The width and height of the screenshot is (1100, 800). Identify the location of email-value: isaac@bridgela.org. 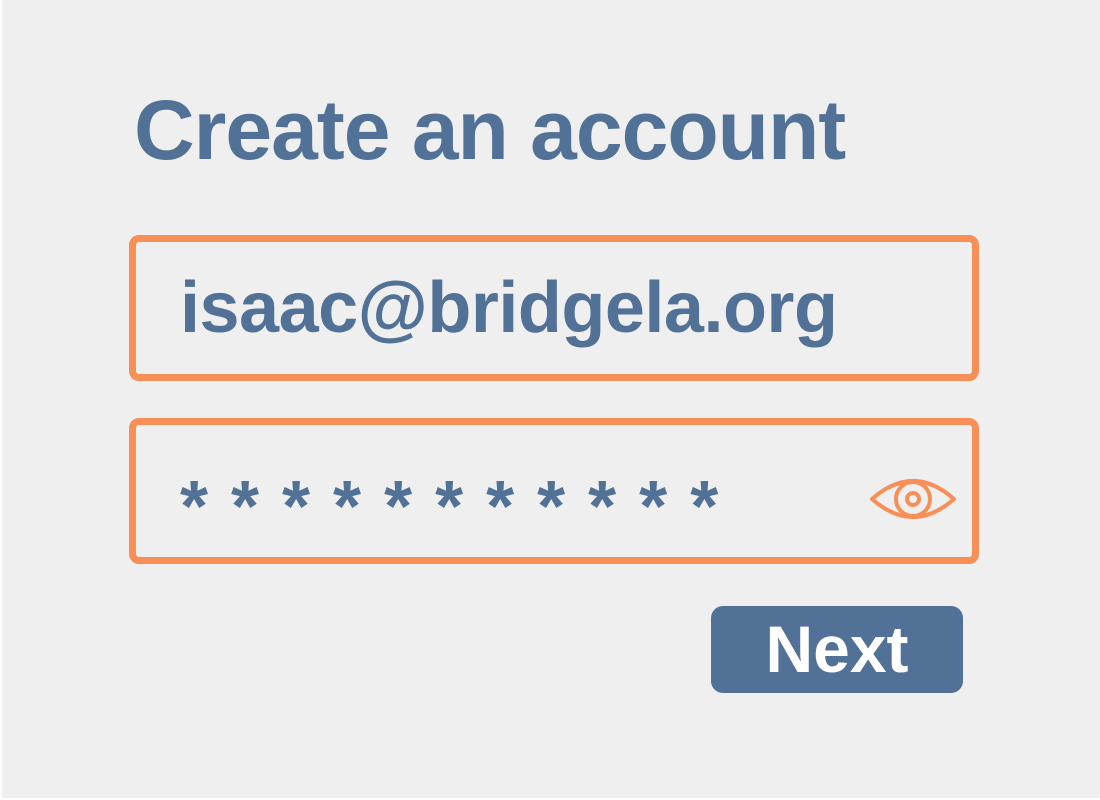
(509, 308).